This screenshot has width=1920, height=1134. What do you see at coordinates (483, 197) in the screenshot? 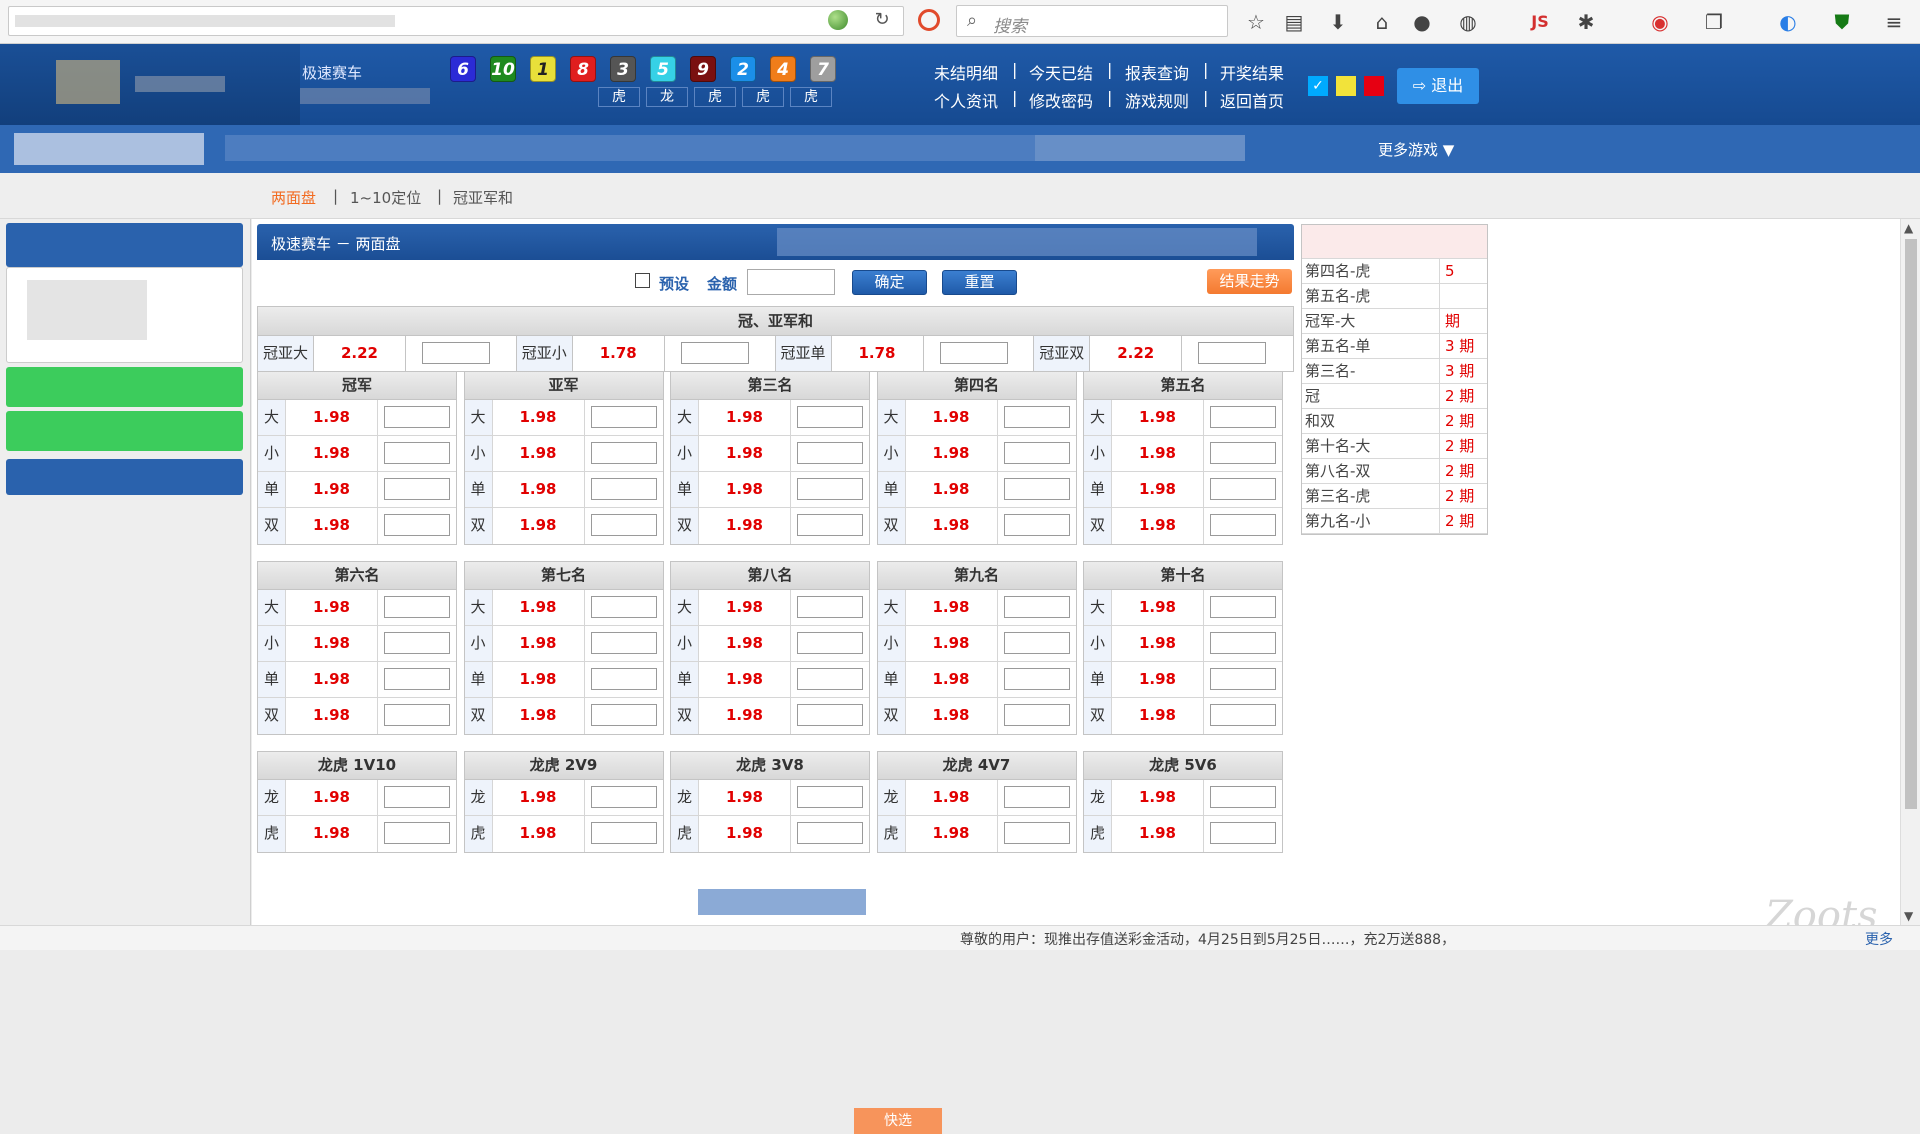
I see `tab-sum: 冠亚军和` at bounding box center [483, 197].